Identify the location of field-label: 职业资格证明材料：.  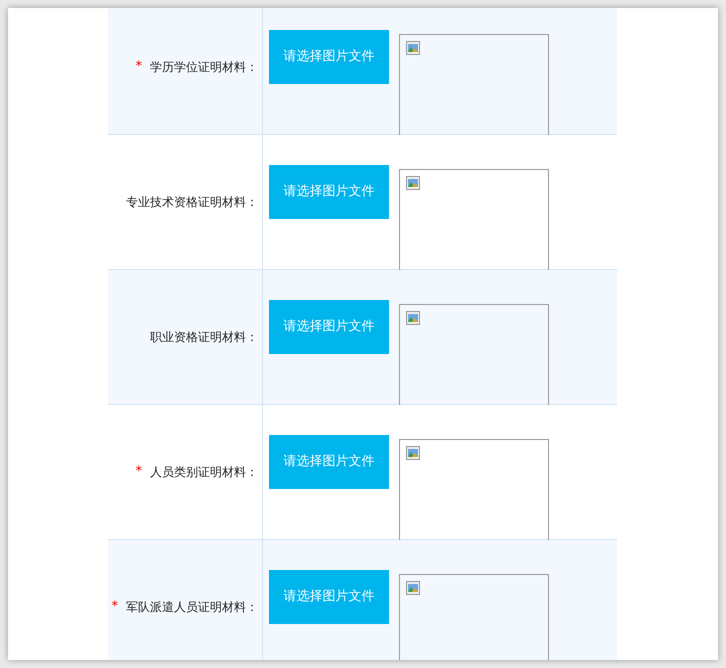
(204, 337).